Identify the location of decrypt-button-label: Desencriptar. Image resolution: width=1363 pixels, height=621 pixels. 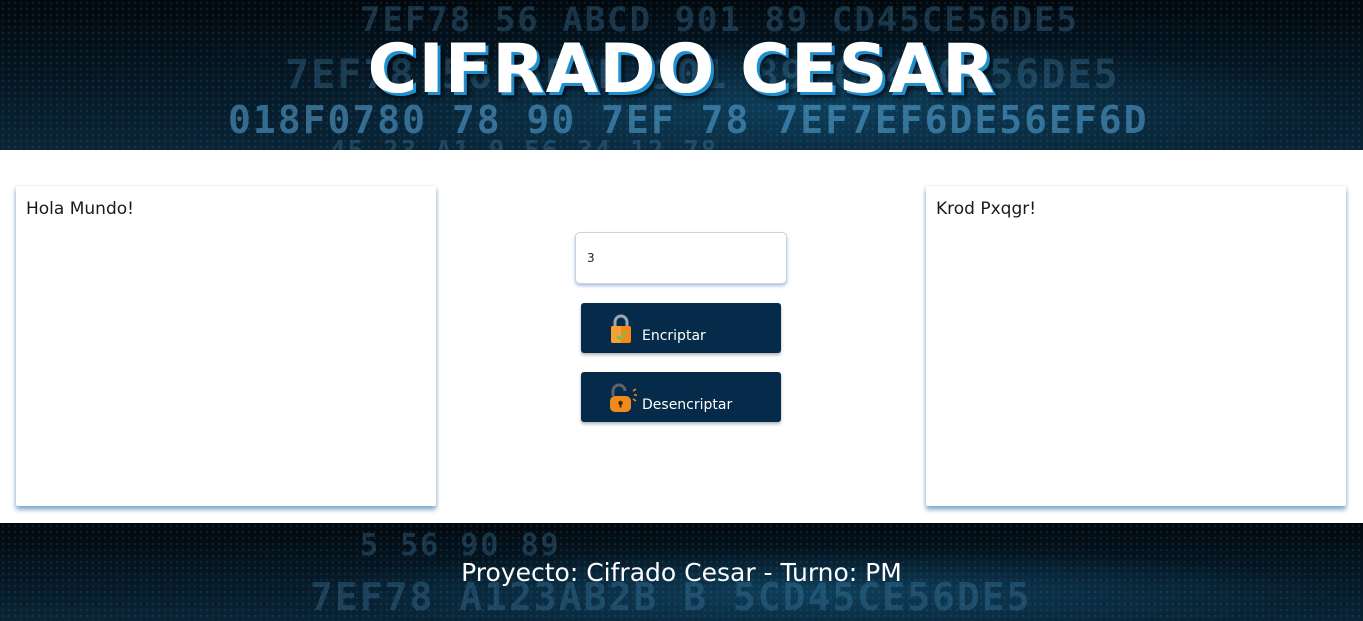
(687, 405).